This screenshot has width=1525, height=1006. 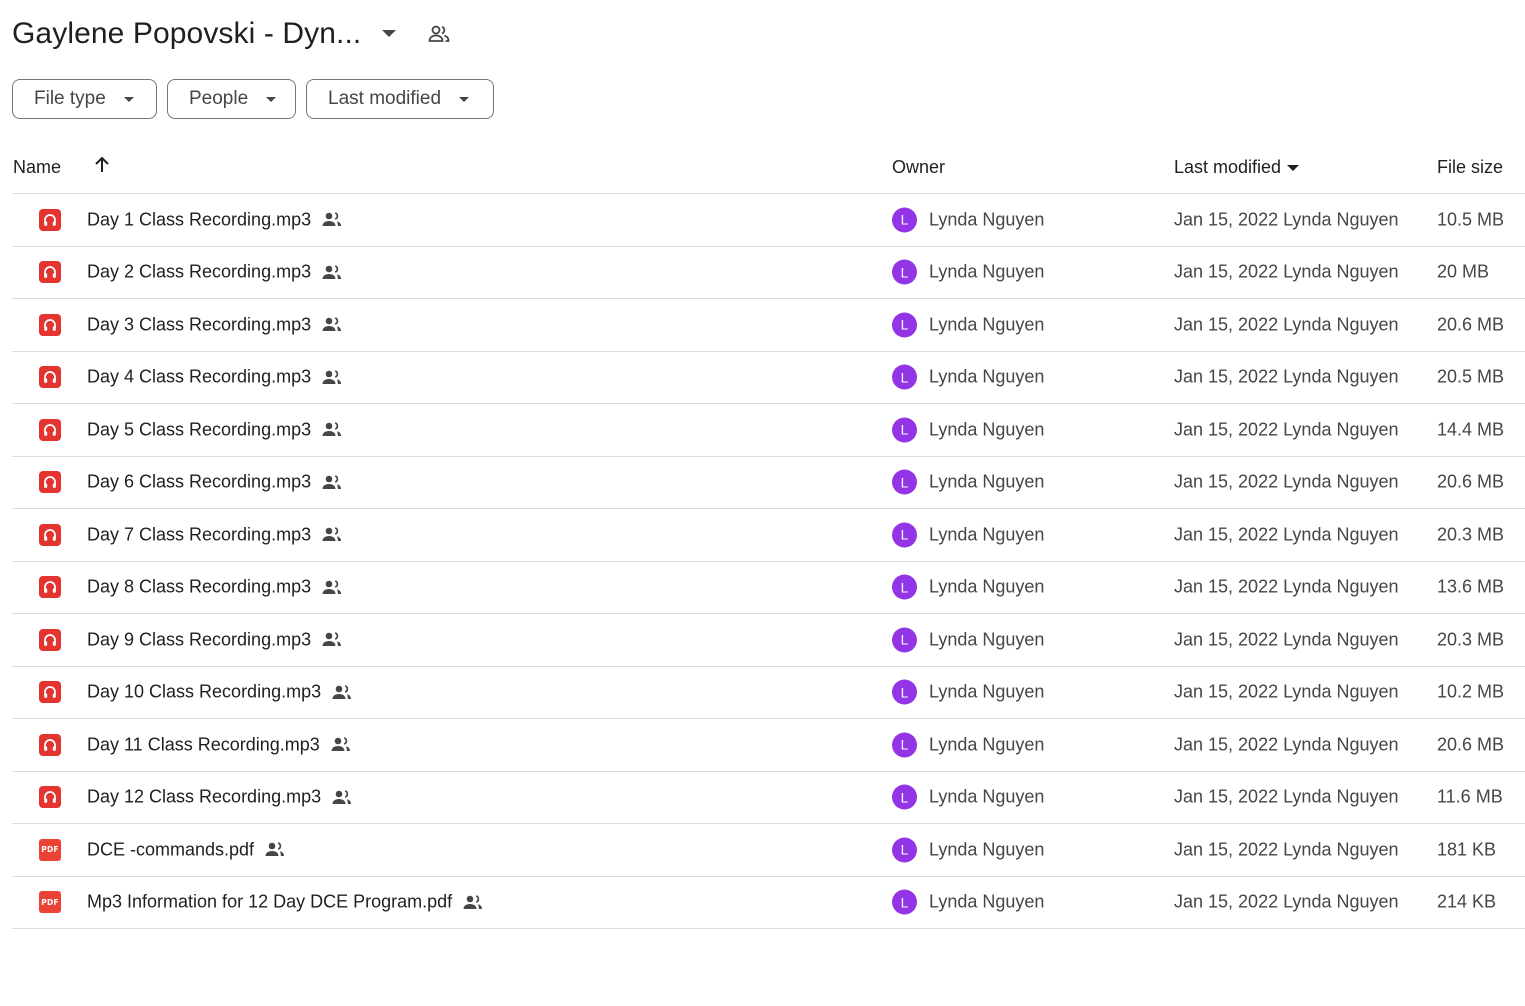 I want to click on file-name: Day 6 Class Recording.mp3, so click(x=199, y=482).